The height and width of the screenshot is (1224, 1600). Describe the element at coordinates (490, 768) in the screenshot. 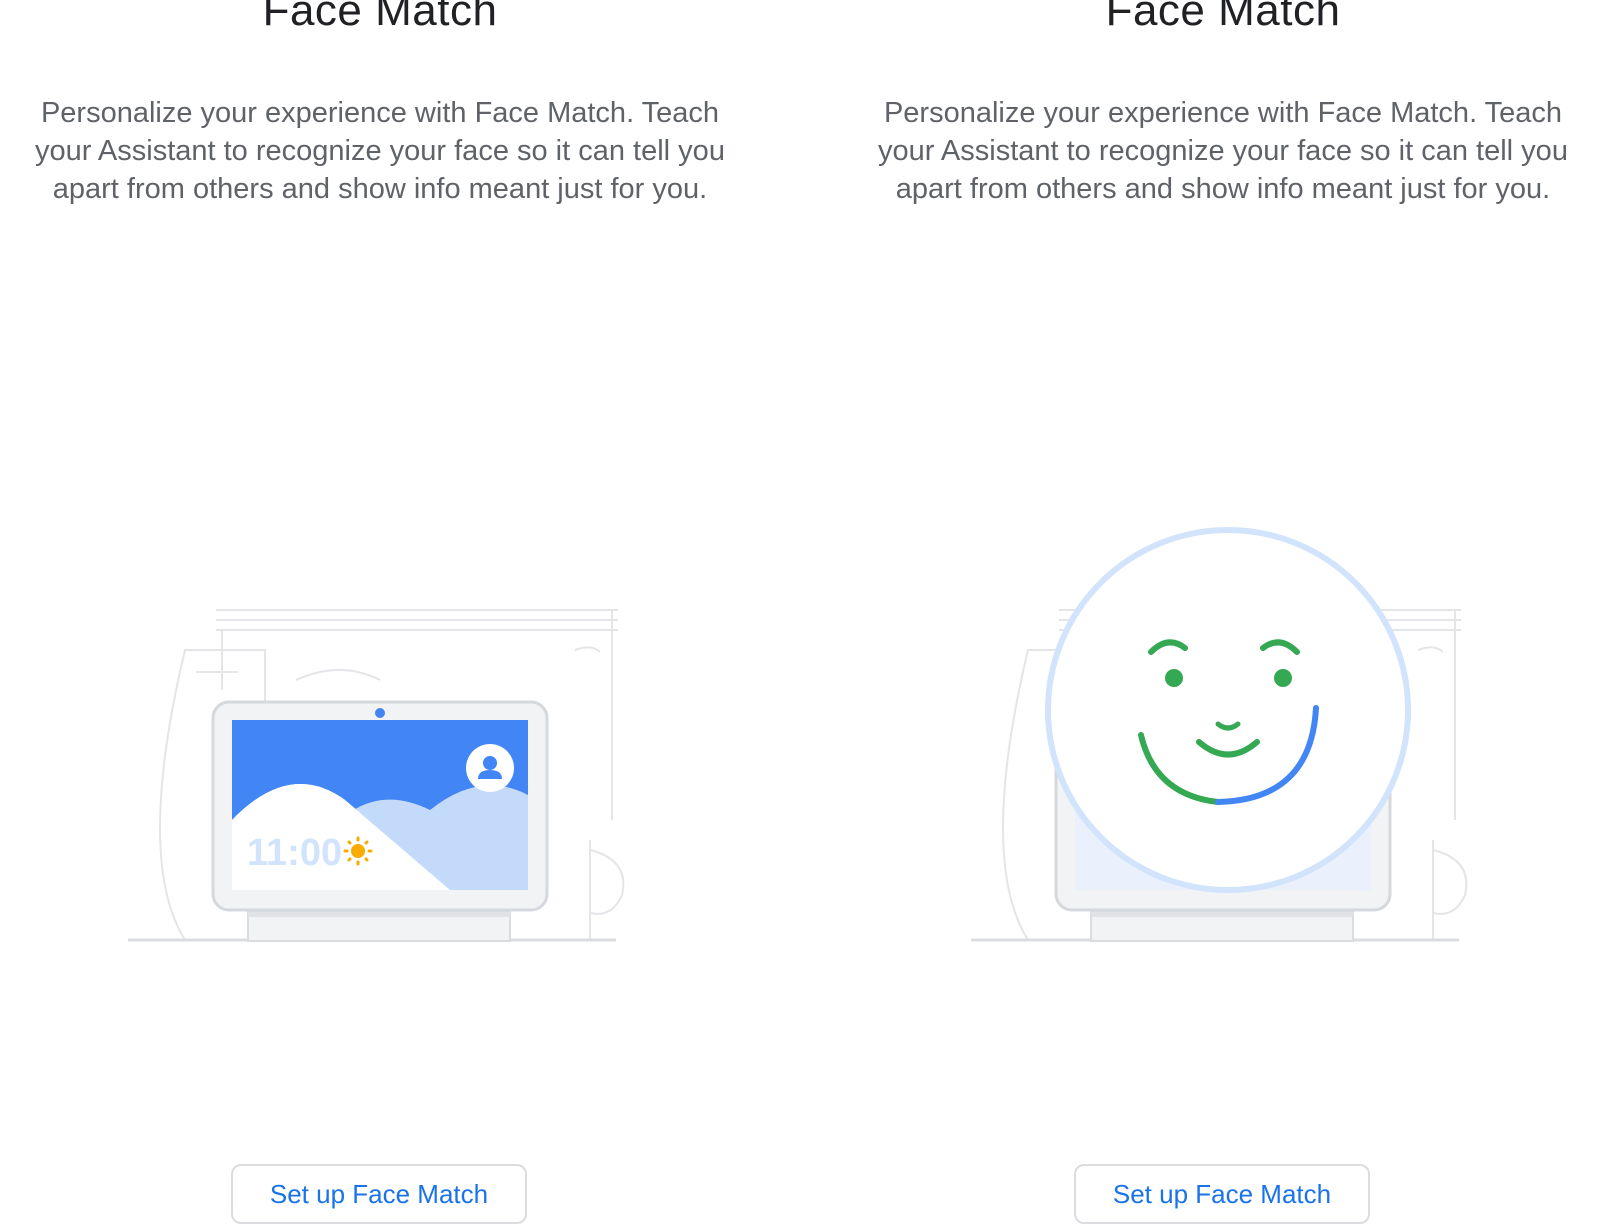

I see `person-avatar-icon` at that location.